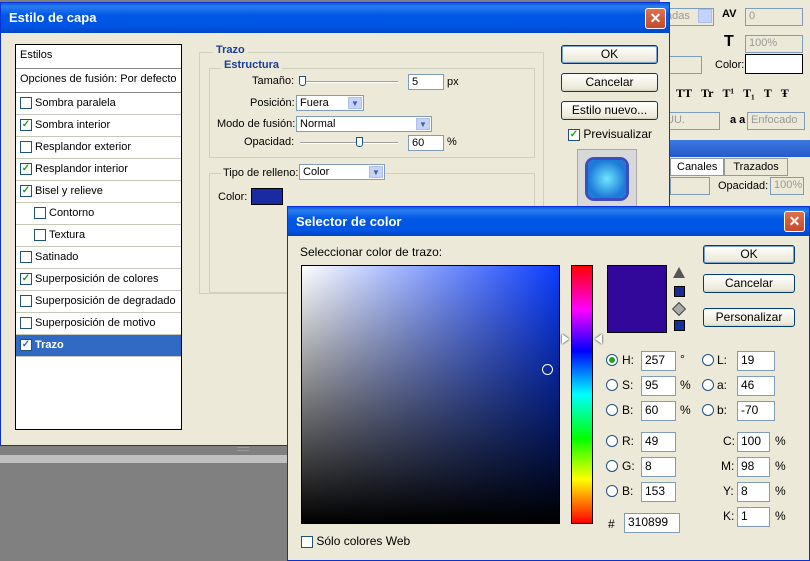  I want to click on small-caps-button: Tr, so click(707, 93).